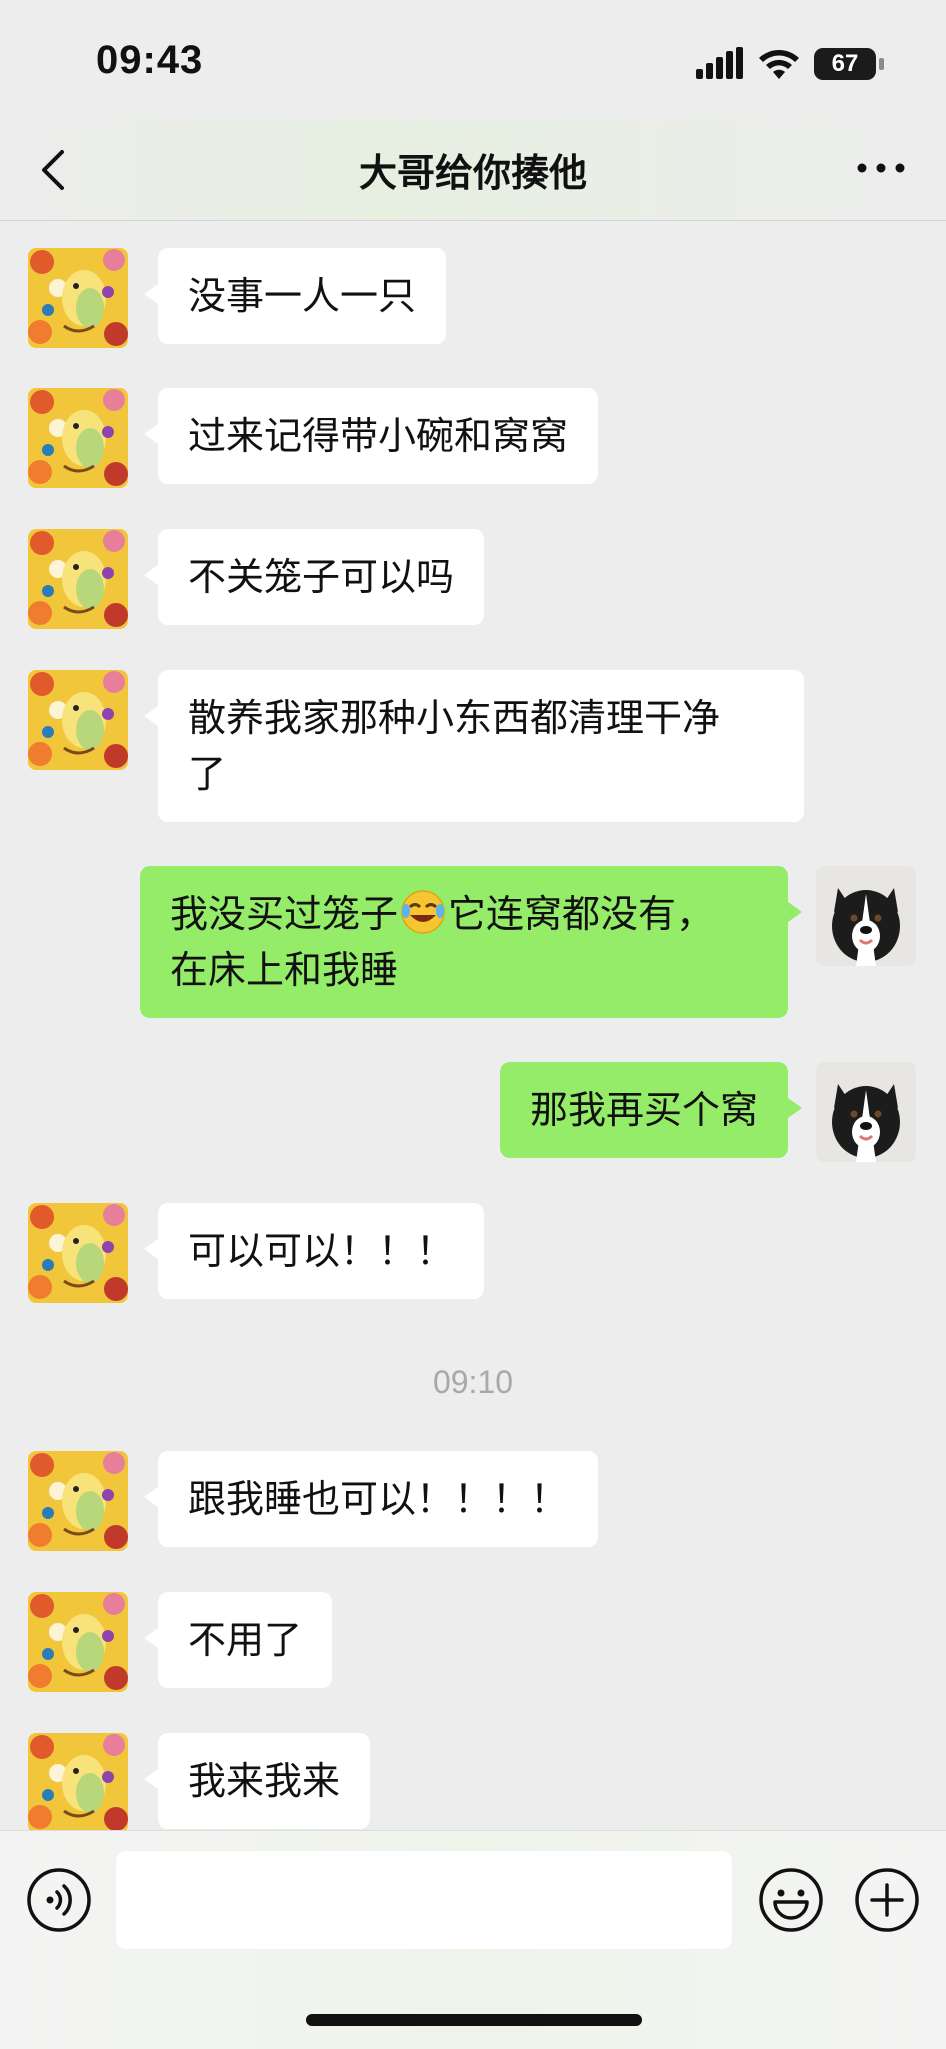  What do you see at coordinates (779, 64) in the screenshot?
I see `wifi-icon` at bounding box center [779, 64].